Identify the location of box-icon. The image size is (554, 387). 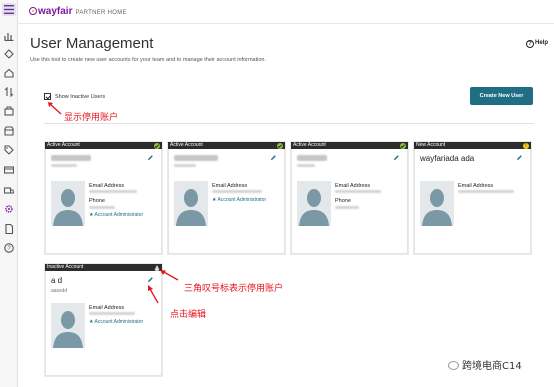
(9, 111).